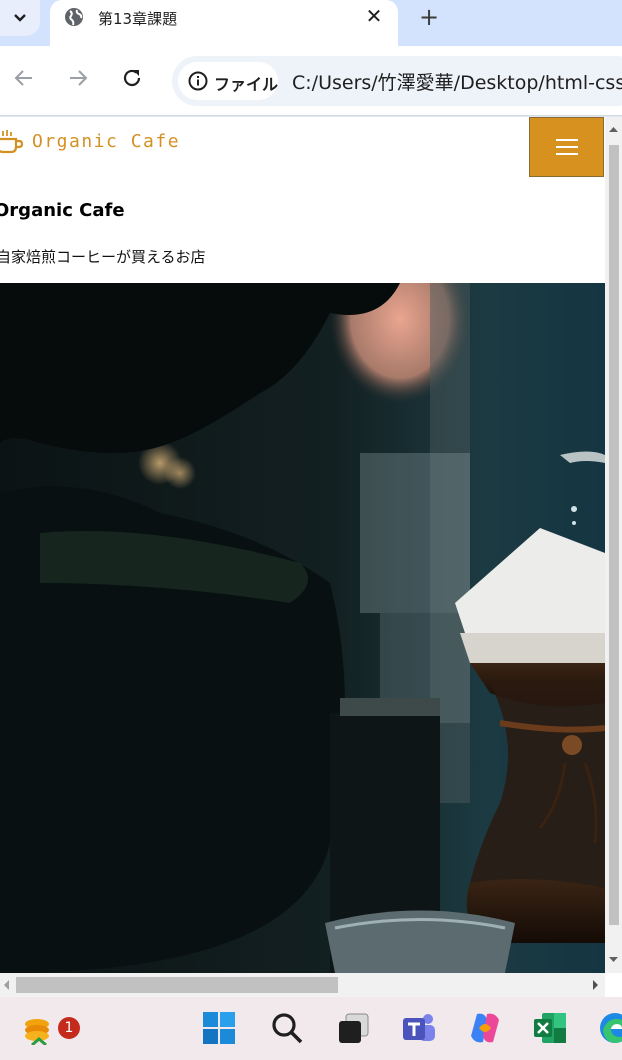  What do you see at coordinates (374, 16) in the screenshot?
I see `close-tab-icon: ✕` at bounding box center [374, 16].